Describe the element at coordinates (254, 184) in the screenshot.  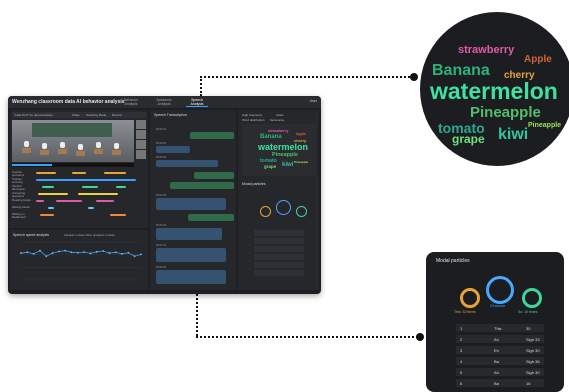
I see `modal-particles-title: Modal particles` at that location.